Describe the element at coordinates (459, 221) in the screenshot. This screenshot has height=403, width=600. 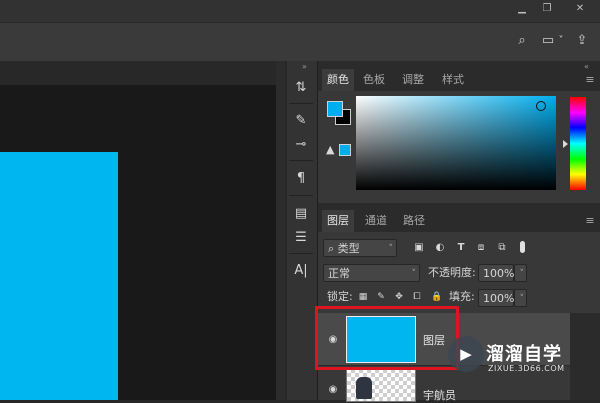
I see `layers-panel-tabs: 图层 通道 路径 ≡` at that location.